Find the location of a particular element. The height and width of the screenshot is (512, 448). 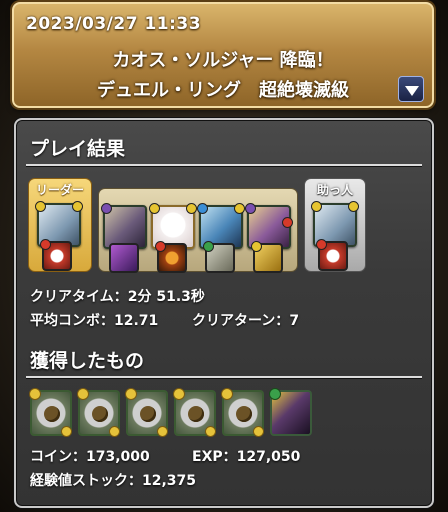

clear-turn: クリアターン：7 is located at coordinates (245, 320).